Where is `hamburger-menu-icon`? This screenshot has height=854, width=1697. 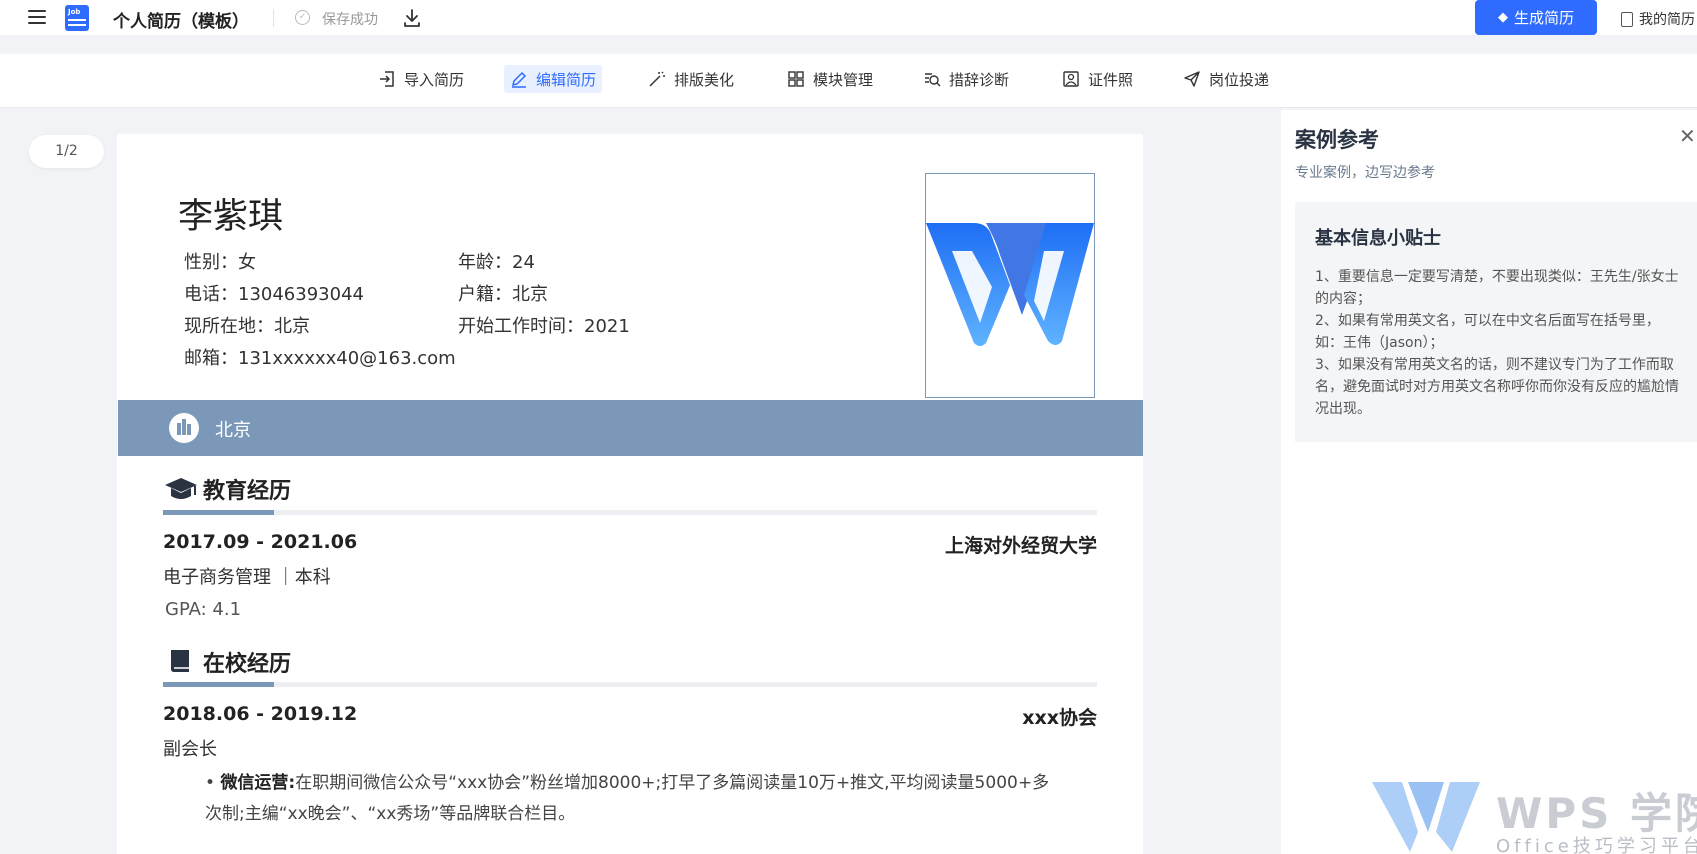
hamburger-menu-icon is located at coordinates (37, 17).